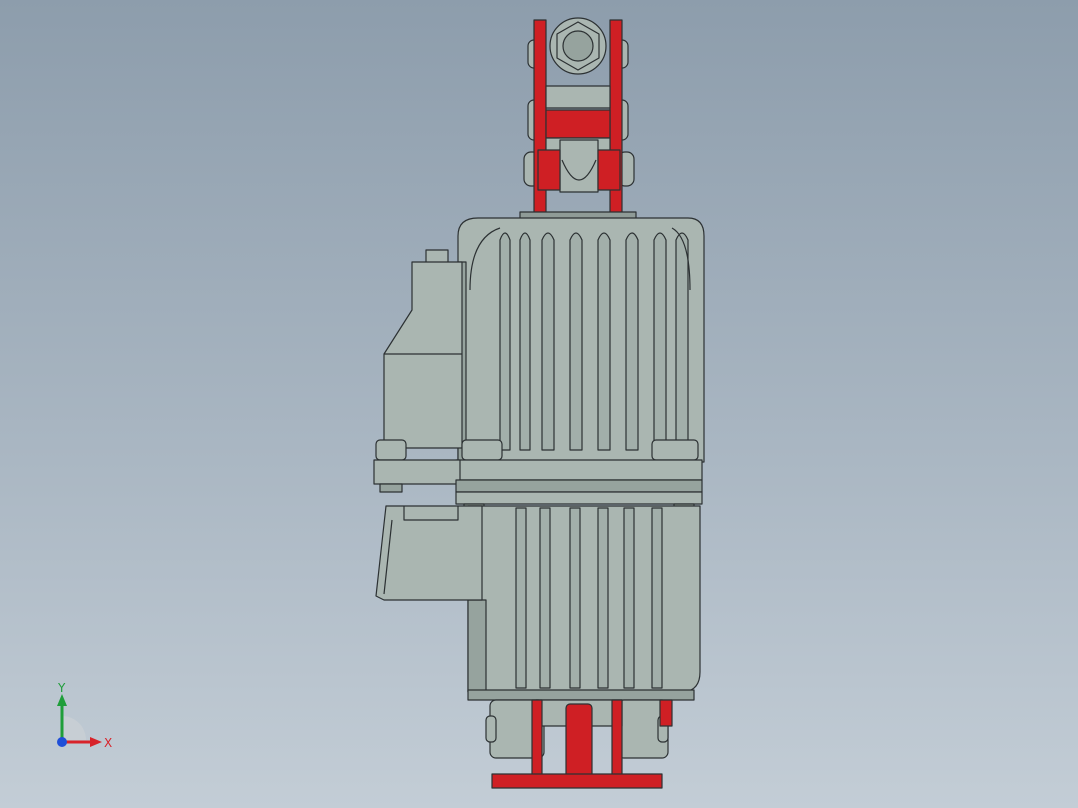 The image size is (1078, 808). I want to click on top-bolt, so click(578, 46).